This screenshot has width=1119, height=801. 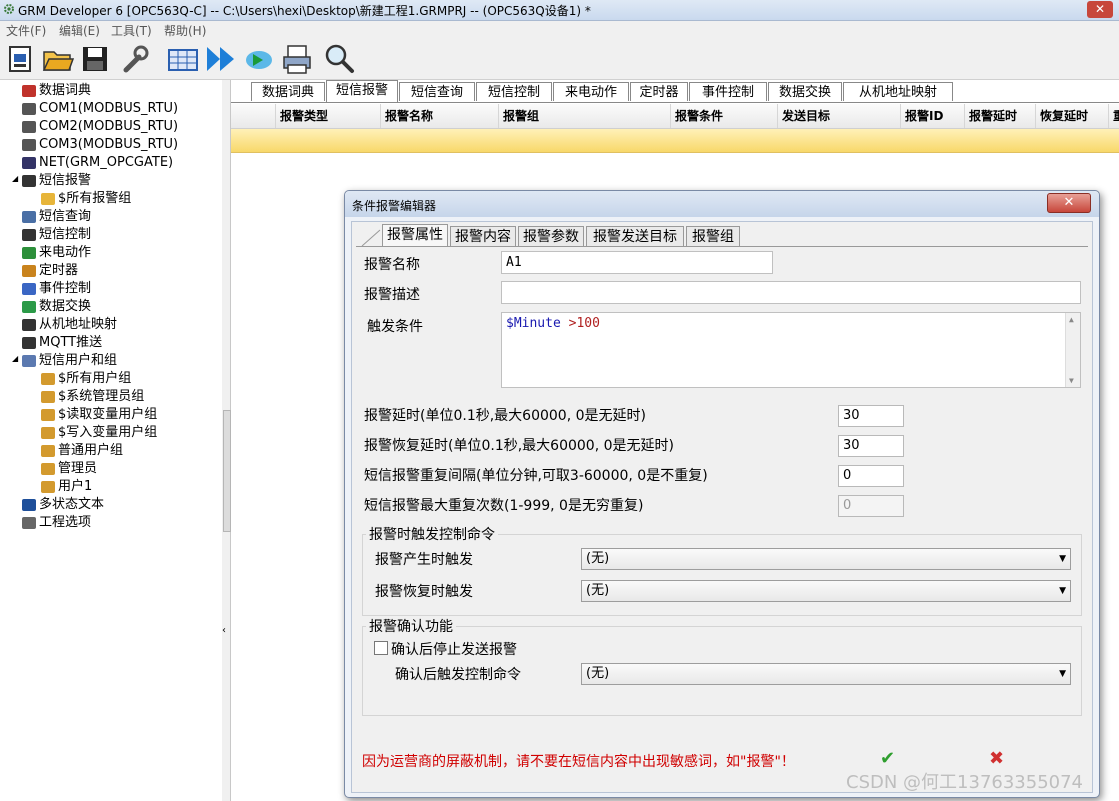 What do you see at coordinates (29, 234) in the screenshot?
I see `cmd-icon` at bounding box center [29, 234].